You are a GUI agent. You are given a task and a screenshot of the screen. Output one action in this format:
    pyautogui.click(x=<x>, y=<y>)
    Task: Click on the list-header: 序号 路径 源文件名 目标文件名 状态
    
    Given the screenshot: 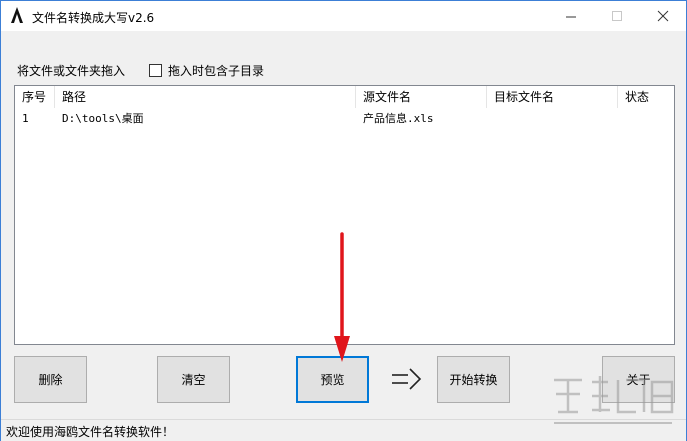 What is the action you would take?
    pyautogui.click(x=344, y=97)
    